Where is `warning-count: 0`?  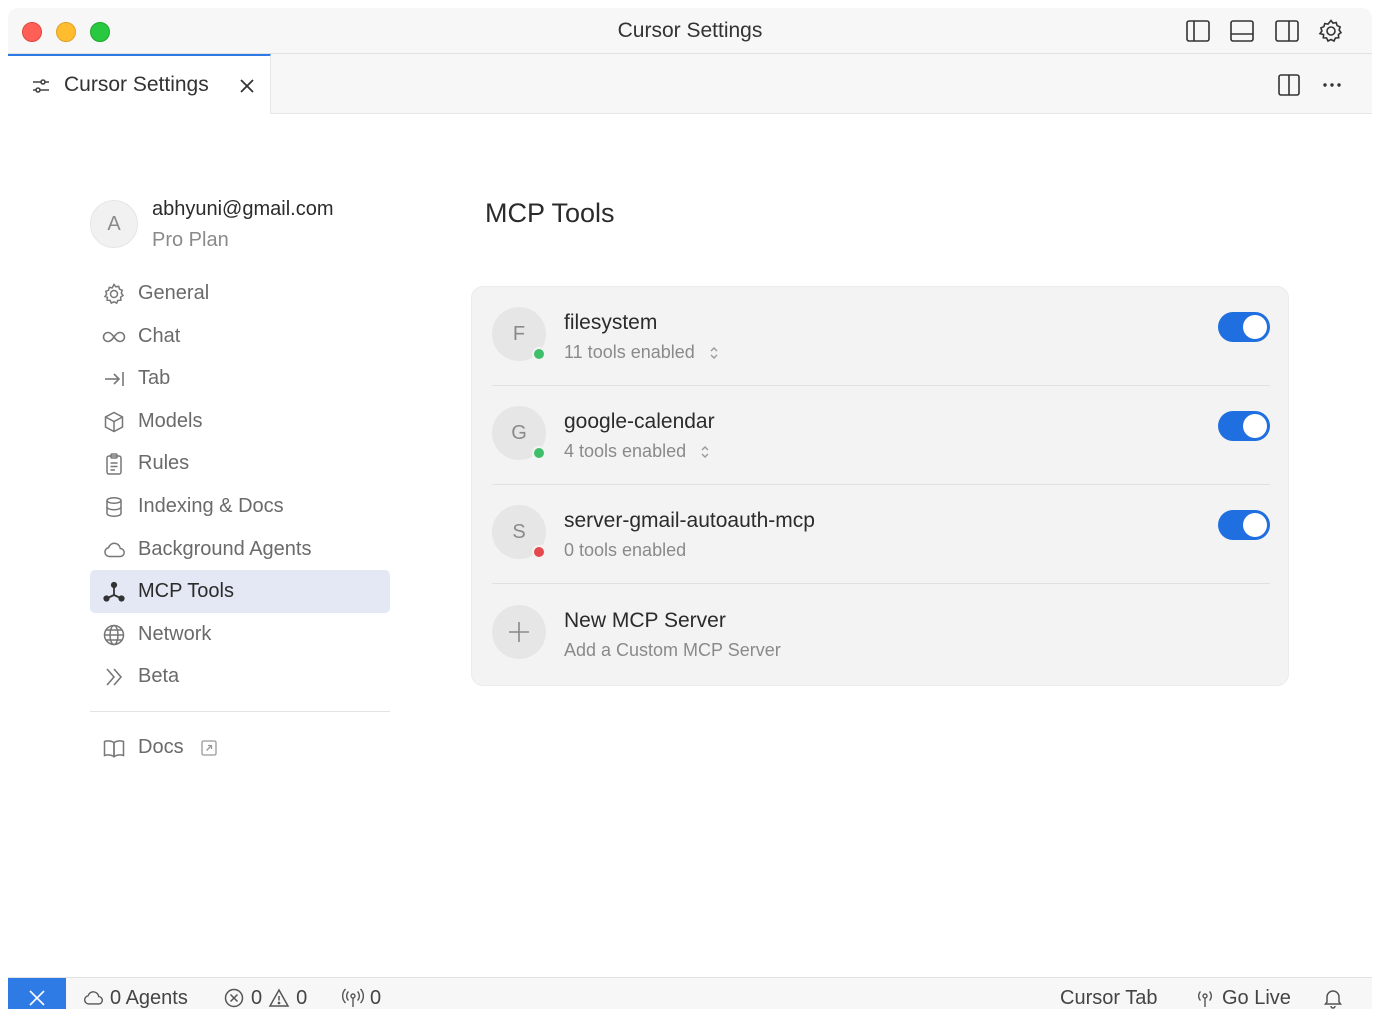
warning-count: 0 is located at coordinates (302, 997).